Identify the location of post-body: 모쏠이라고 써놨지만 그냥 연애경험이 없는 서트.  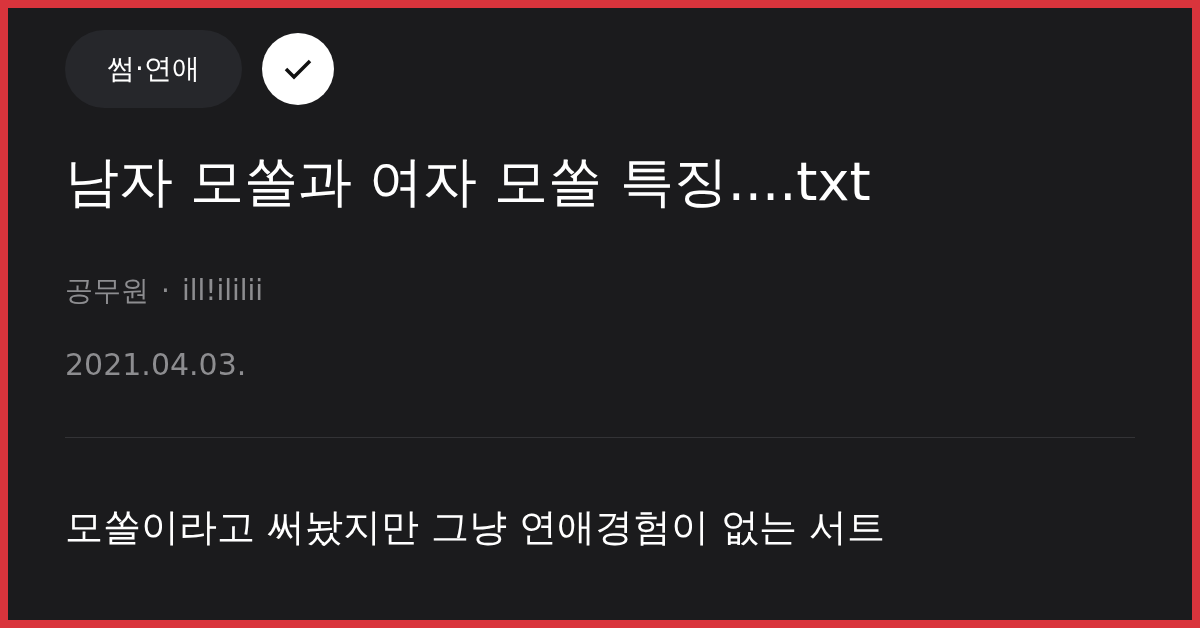
(476, 527).